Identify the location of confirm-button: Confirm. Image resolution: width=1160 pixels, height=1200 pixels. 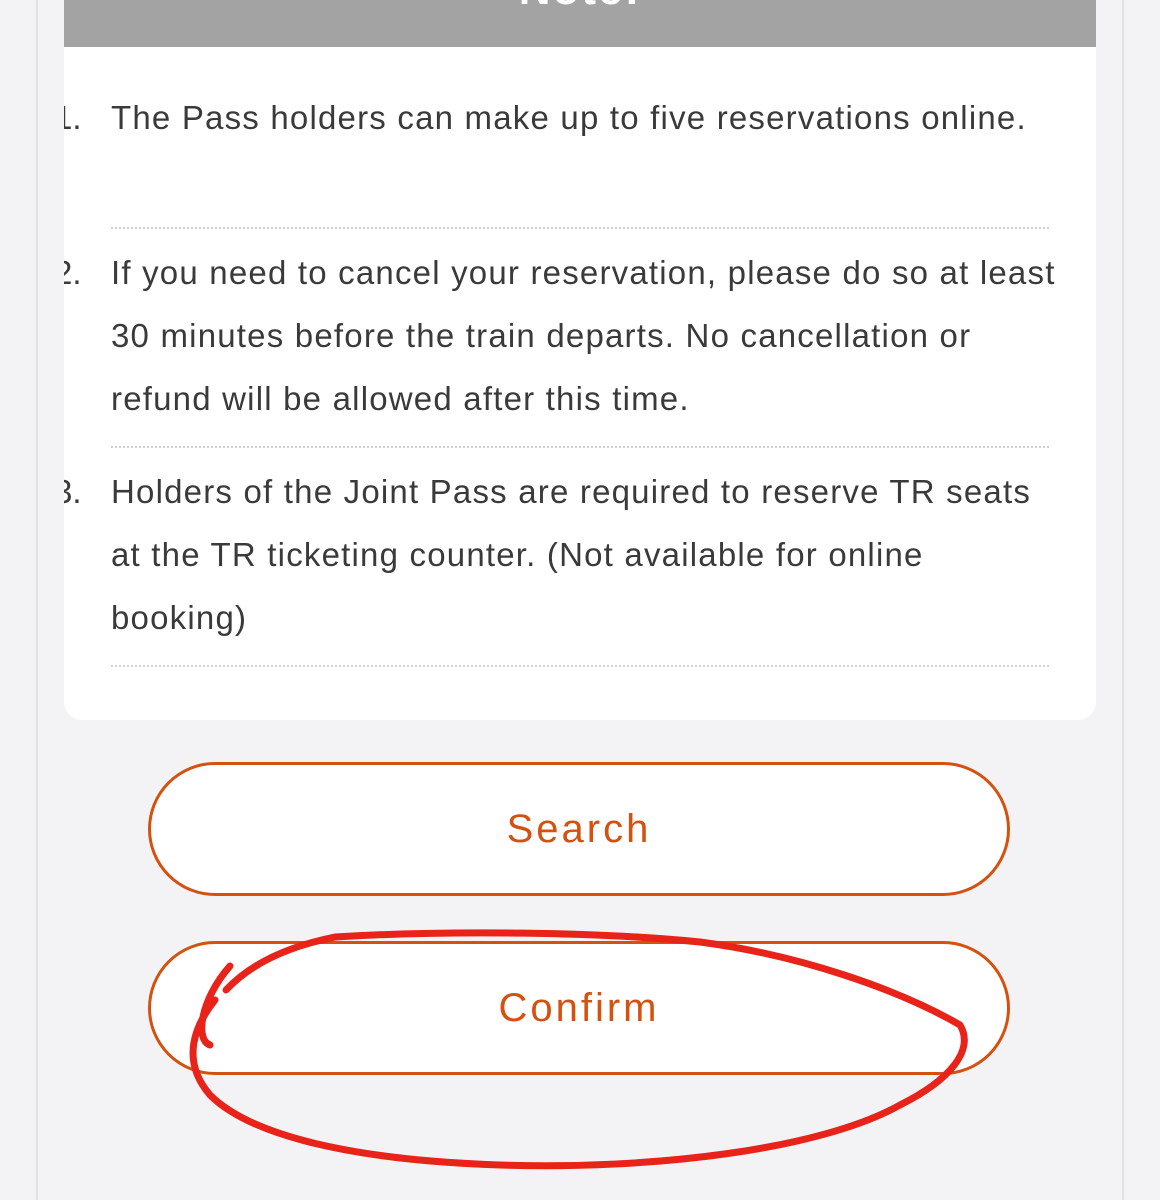
(579, 1008).